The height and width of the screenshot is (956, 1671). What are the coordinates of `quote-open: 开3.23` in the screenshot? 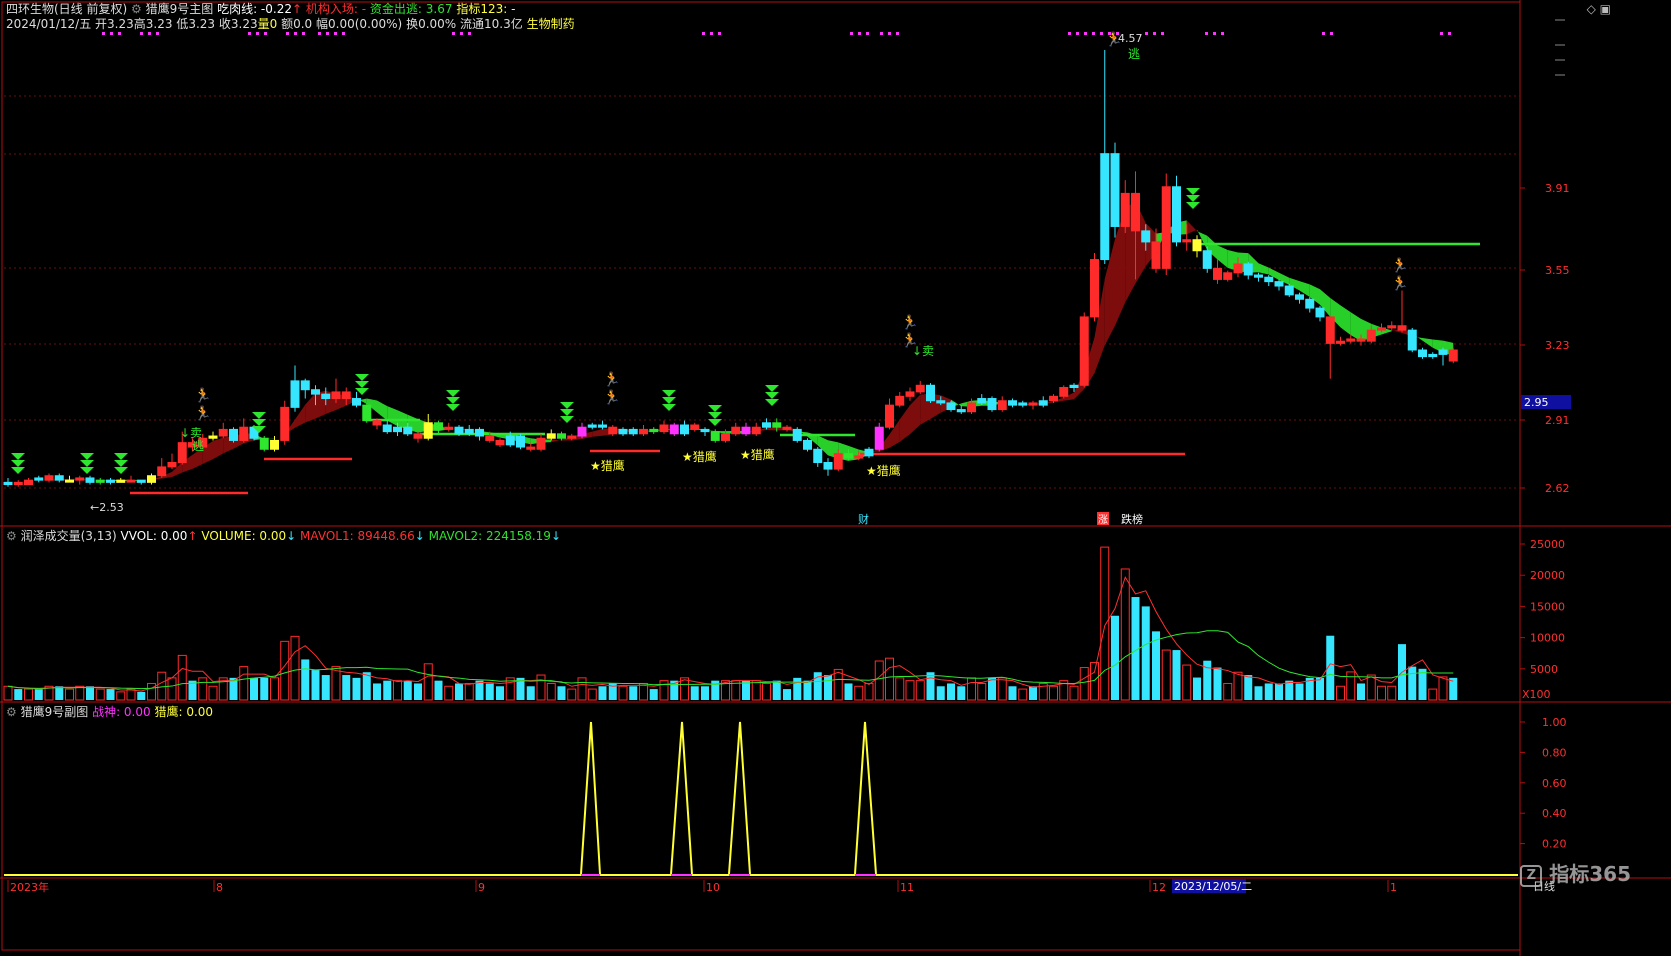 It's located at (114, 24).